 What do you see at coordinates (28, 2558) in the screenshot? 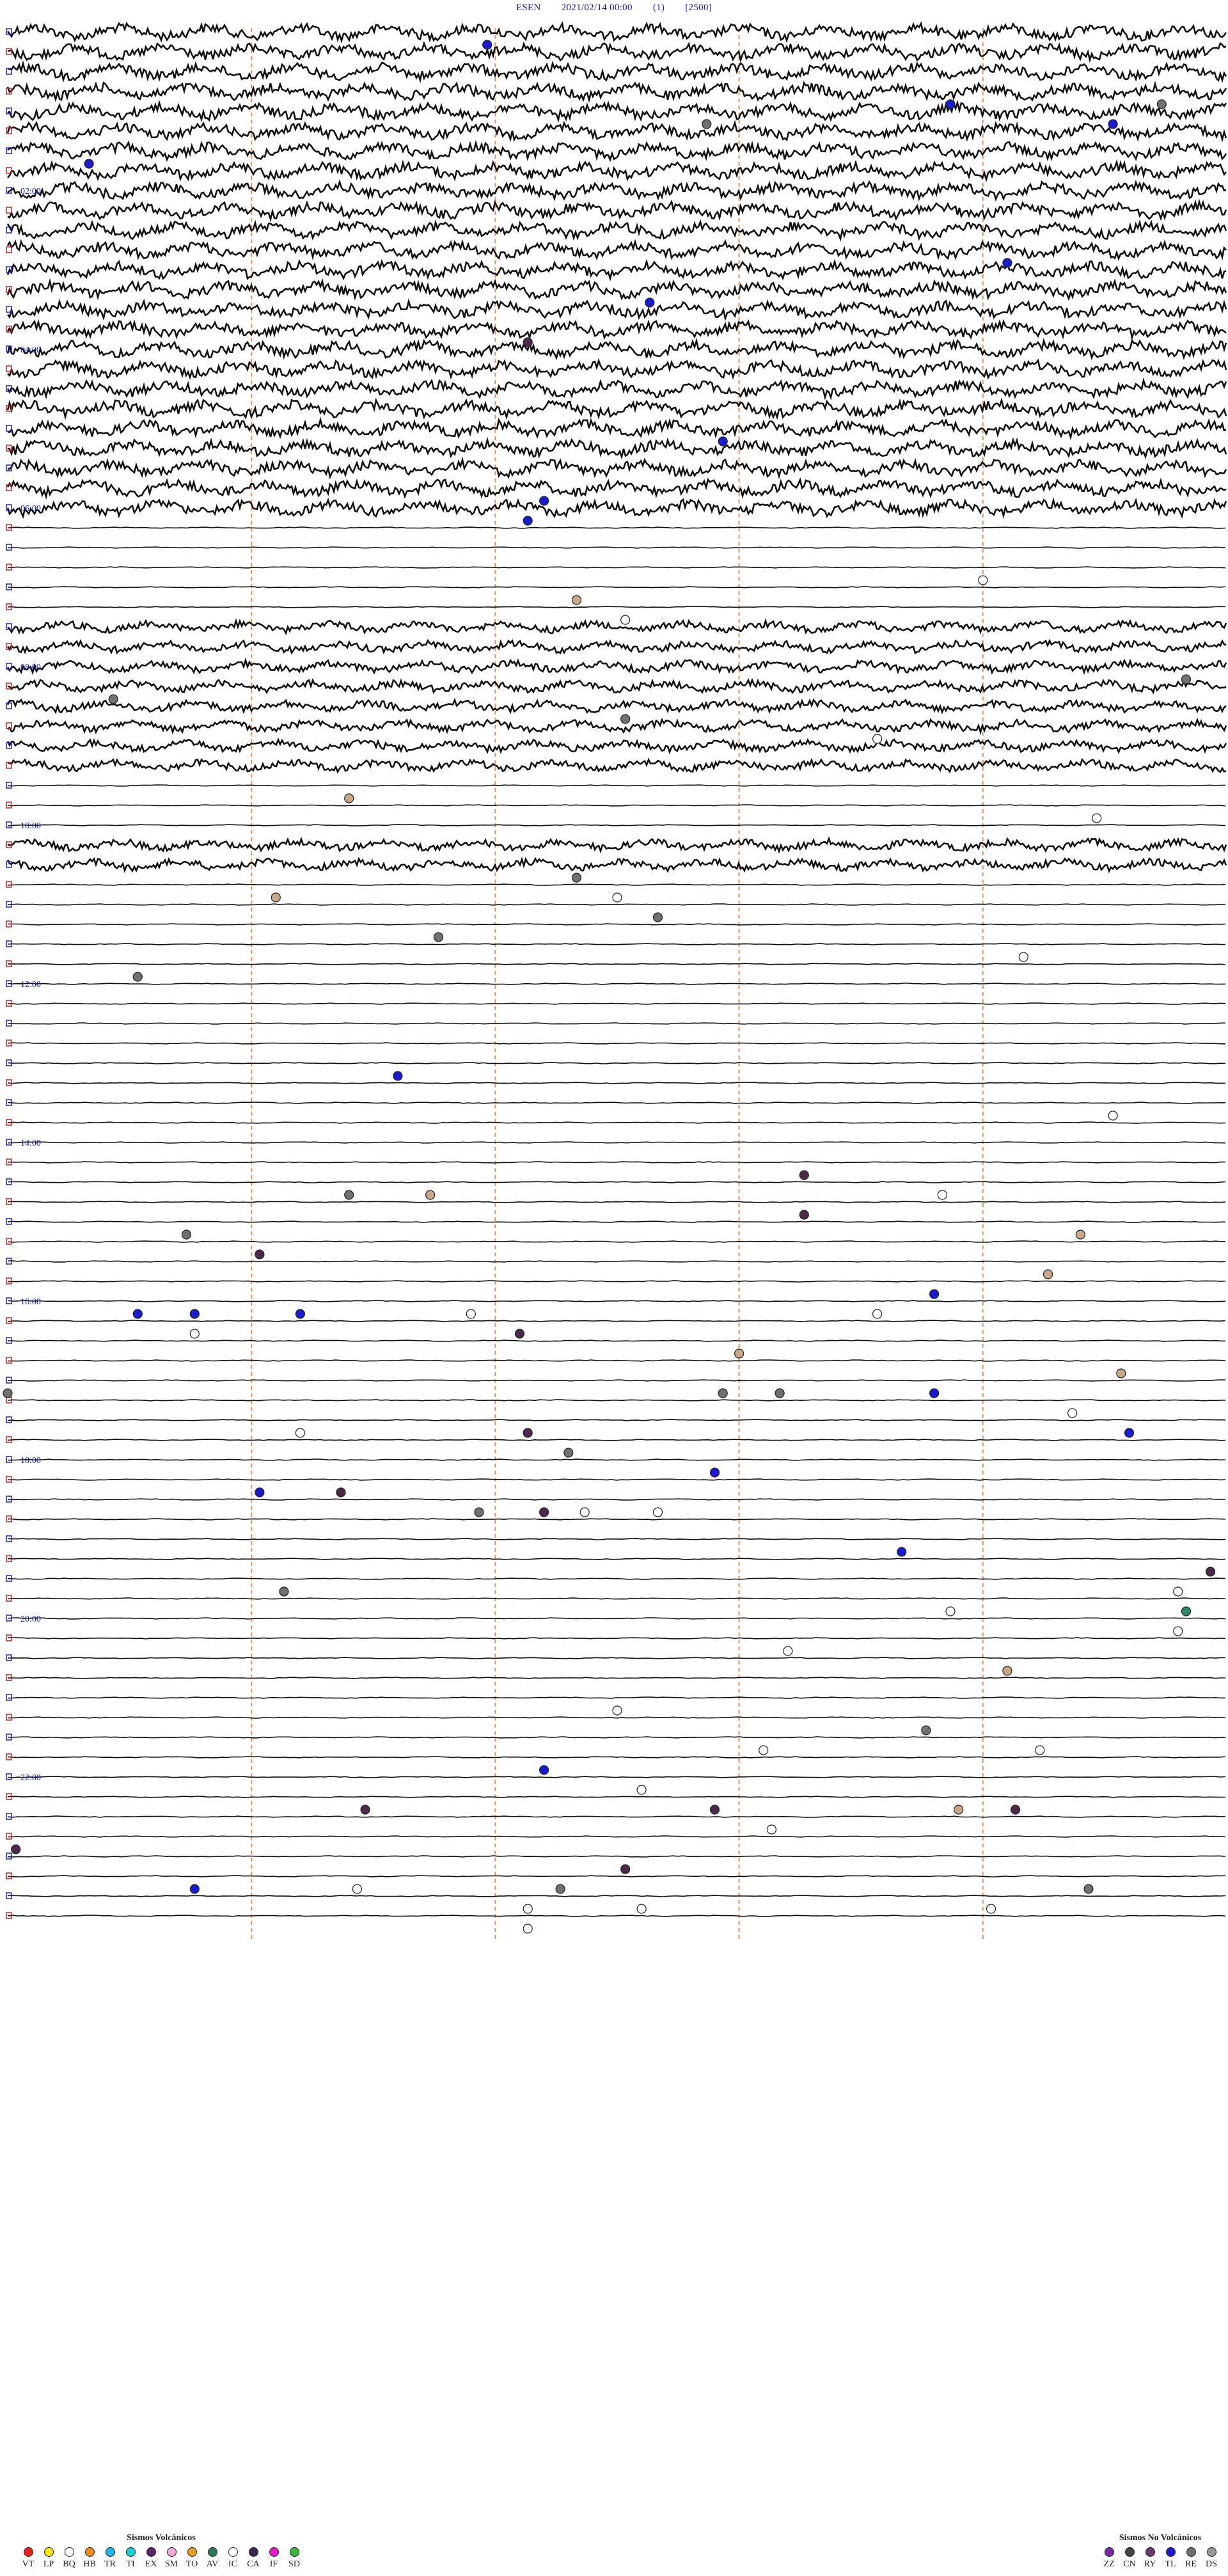
I see `legend-volcanic-item-vt: VT` at bounding box center [28, 2558].